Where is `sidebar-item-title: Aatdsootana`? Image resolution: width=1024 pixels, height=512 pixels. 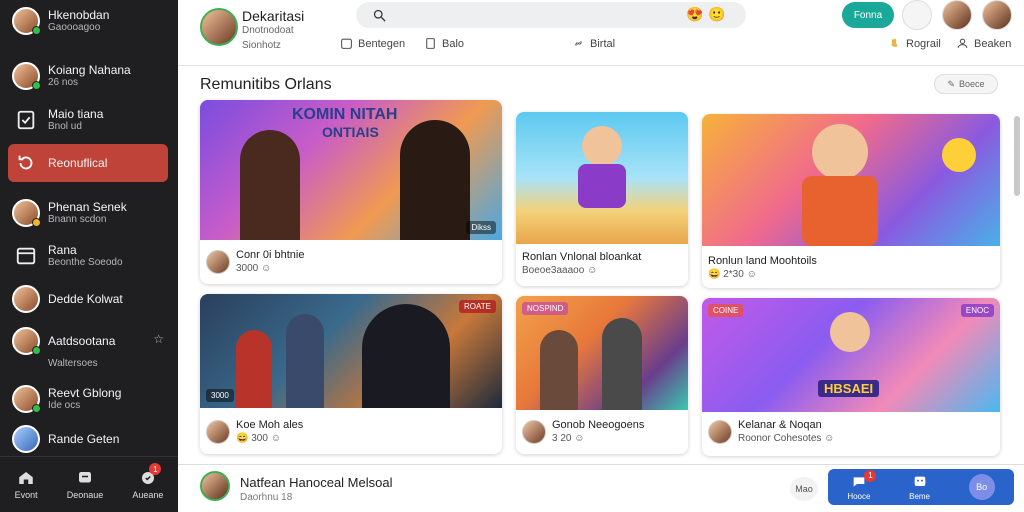 sidebar-item-title: Aatdsootana is located at coordinates (82, 340).